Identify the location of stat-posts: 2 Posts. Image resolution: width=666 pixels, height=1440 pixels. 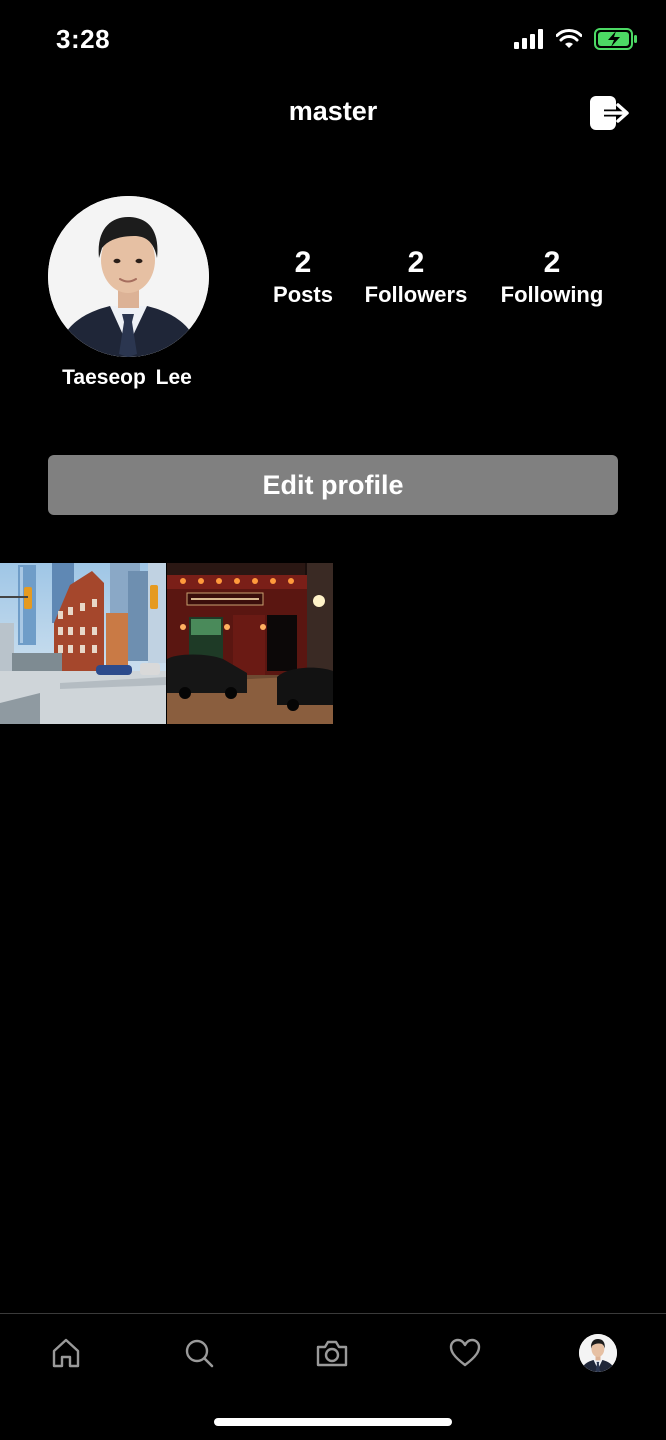
(303, 278).